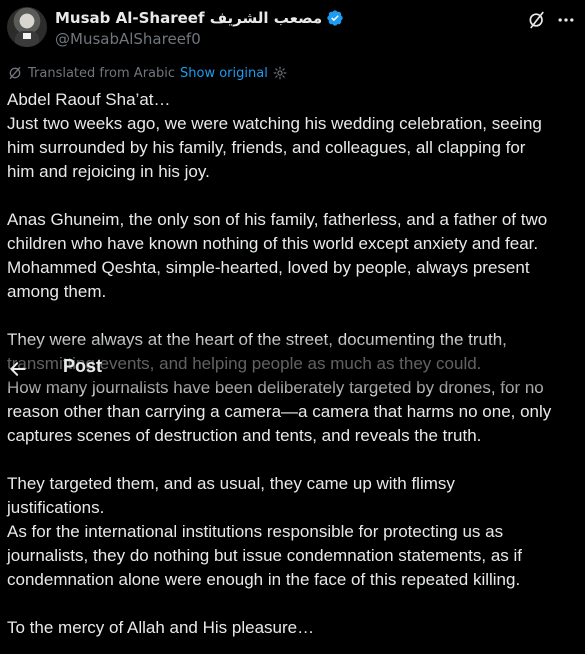 The width and height of the screenshot is (585, 654). Describe the element at coordinates (224, 73) in the screenshot. I see `show-original-link: Show original` at that location.